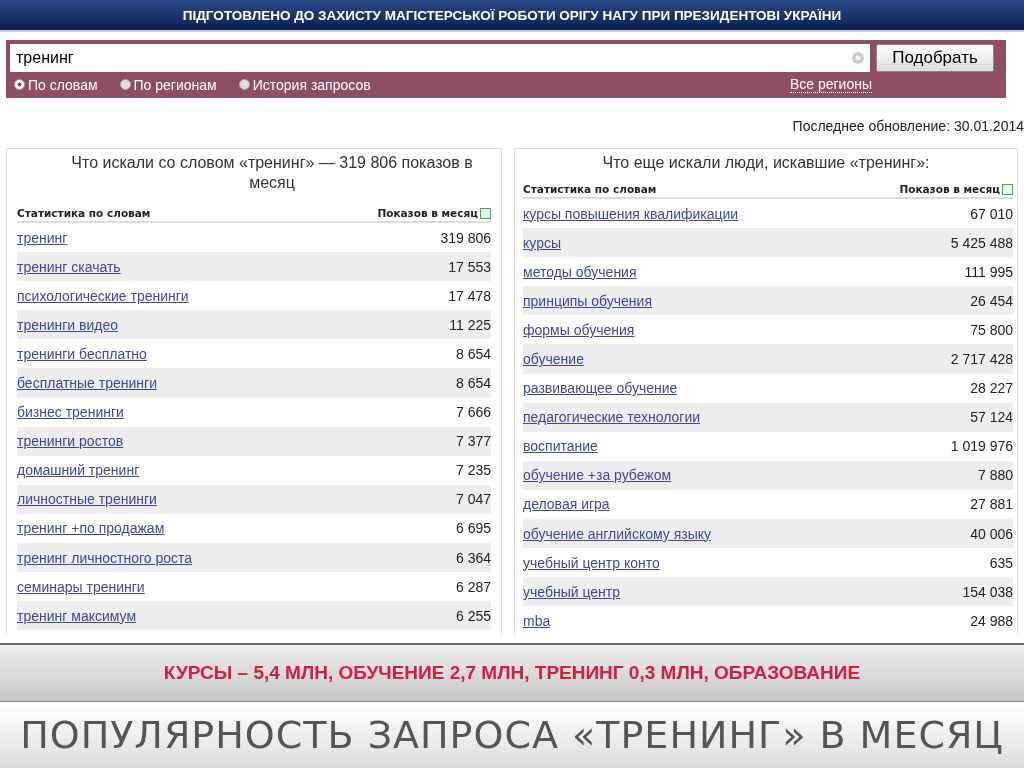 The height and width of the screenshot is (768, 1024). Describe the element at coordinates (70, 412) in the screenshot. I see `keyword-link: бизнес тренинги` at that location.